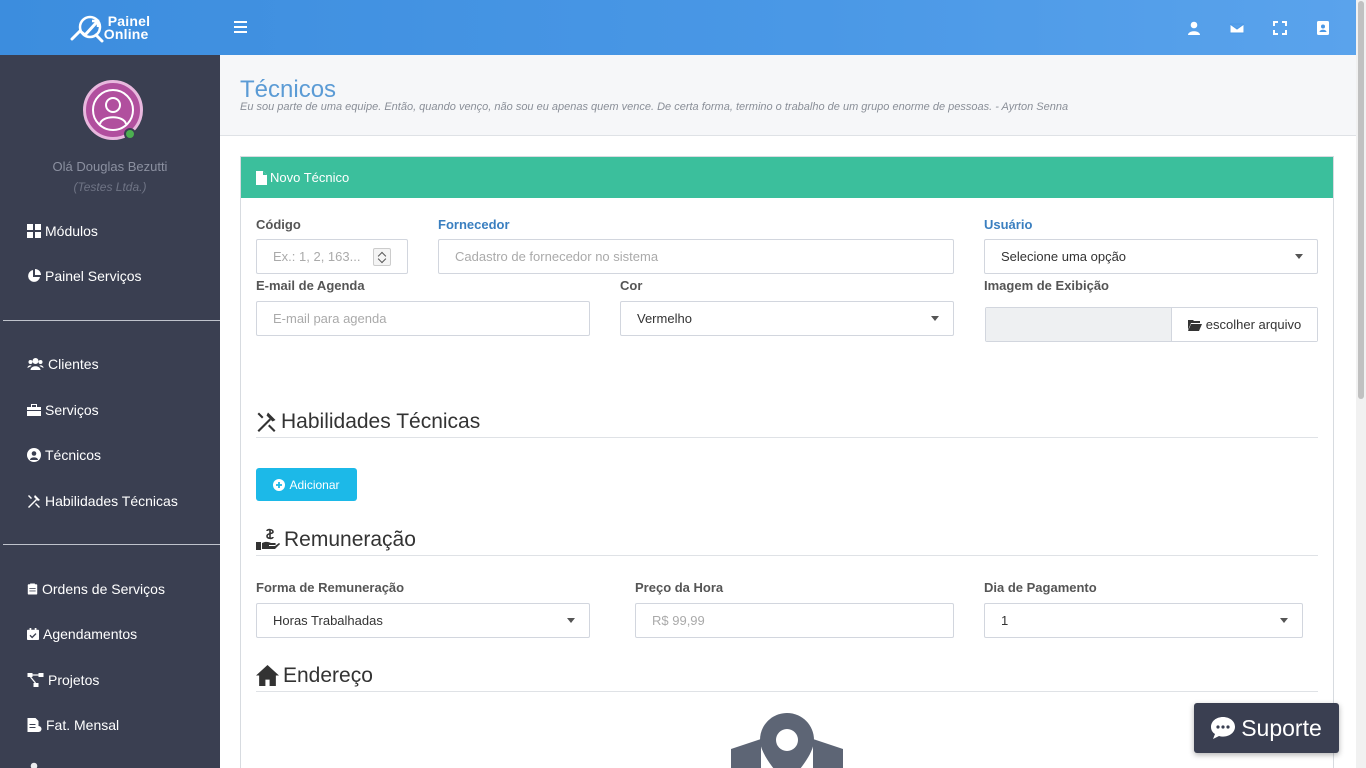  I want to click on remuneracao-section-header: Remuneração, so click(787, 537).